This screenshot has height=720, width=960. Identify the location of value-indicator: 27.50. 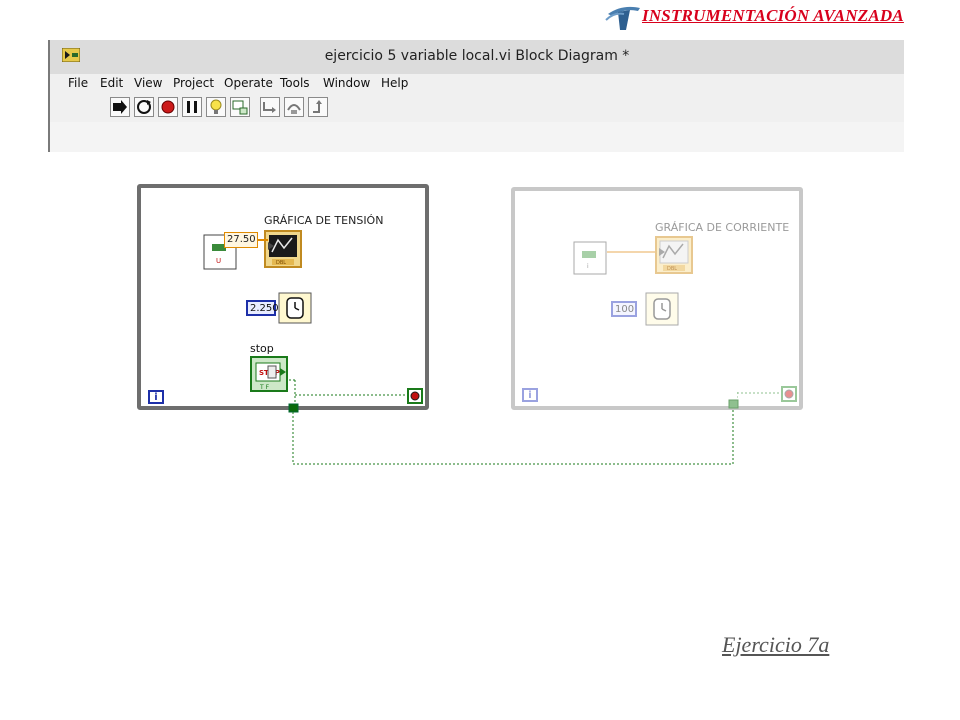
(241, 240).